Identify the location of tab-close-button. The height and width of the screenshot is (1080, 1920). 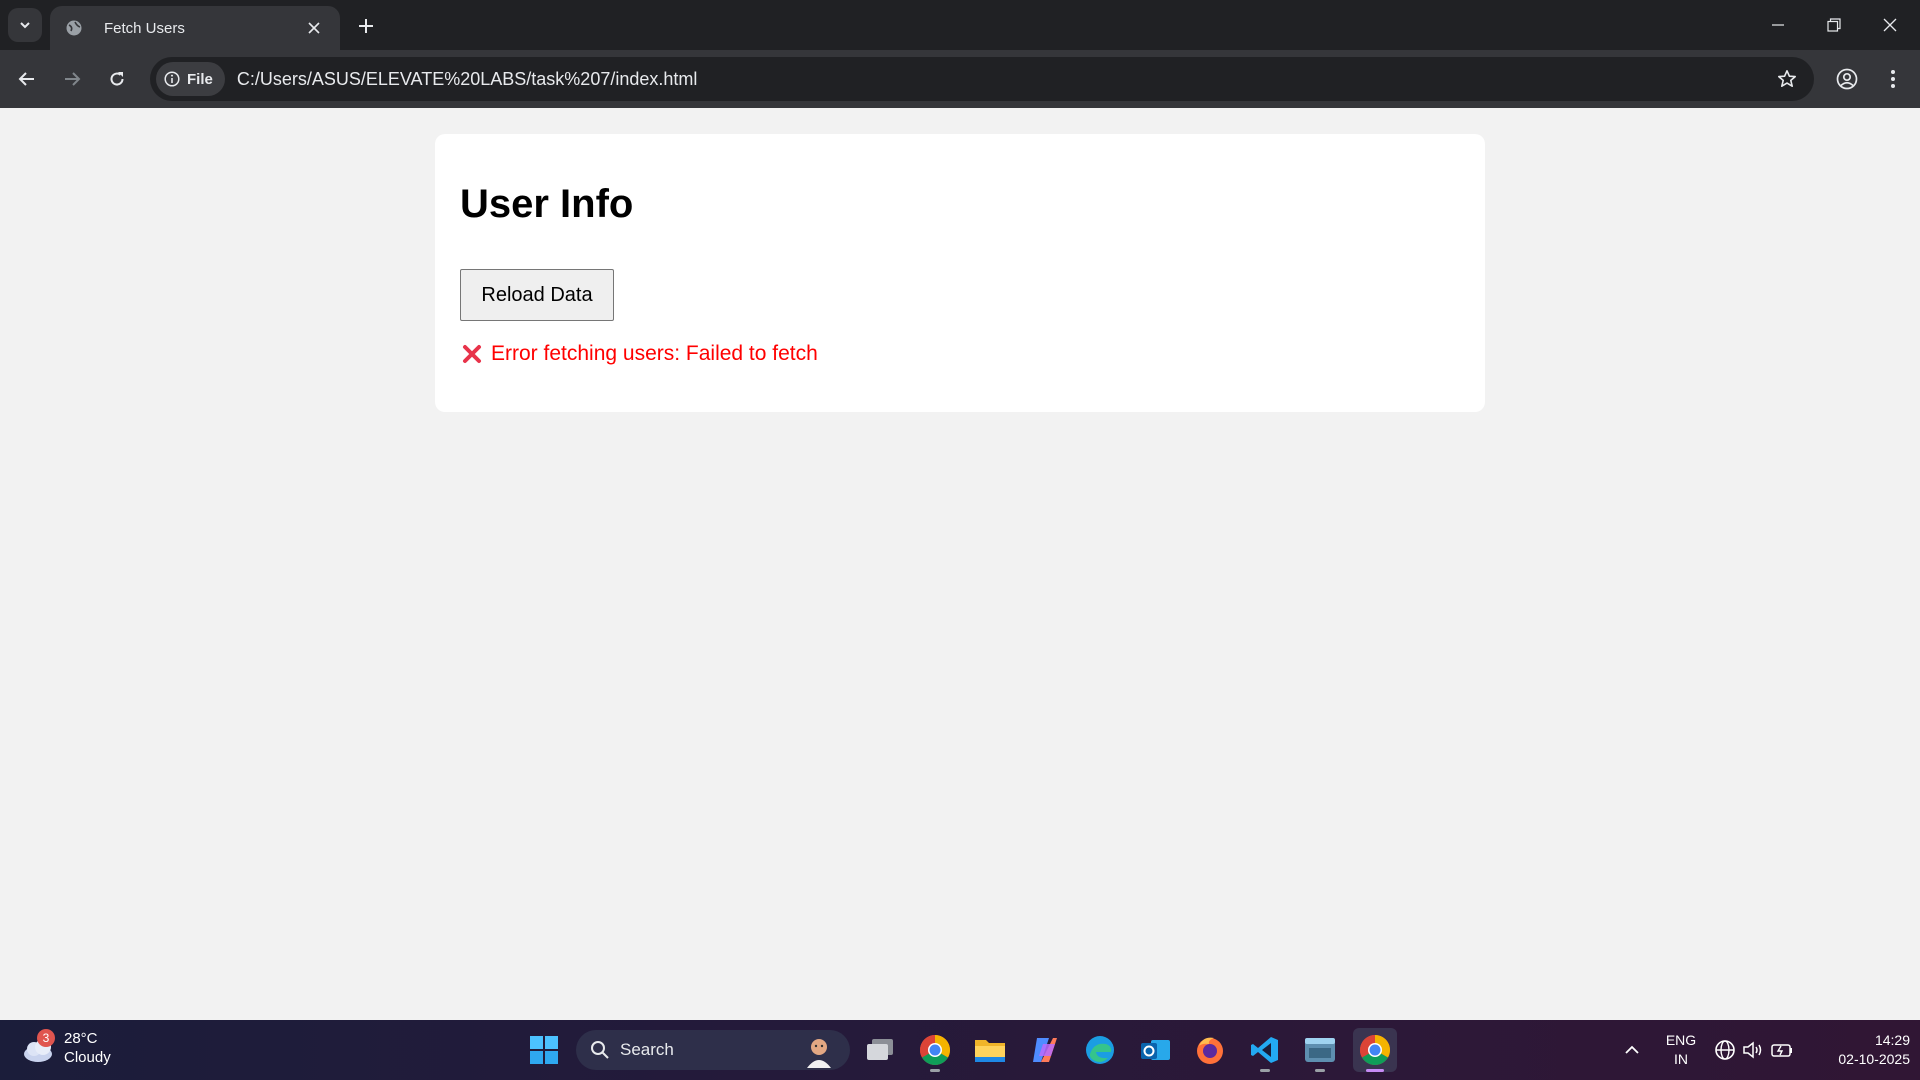
(314, 28).